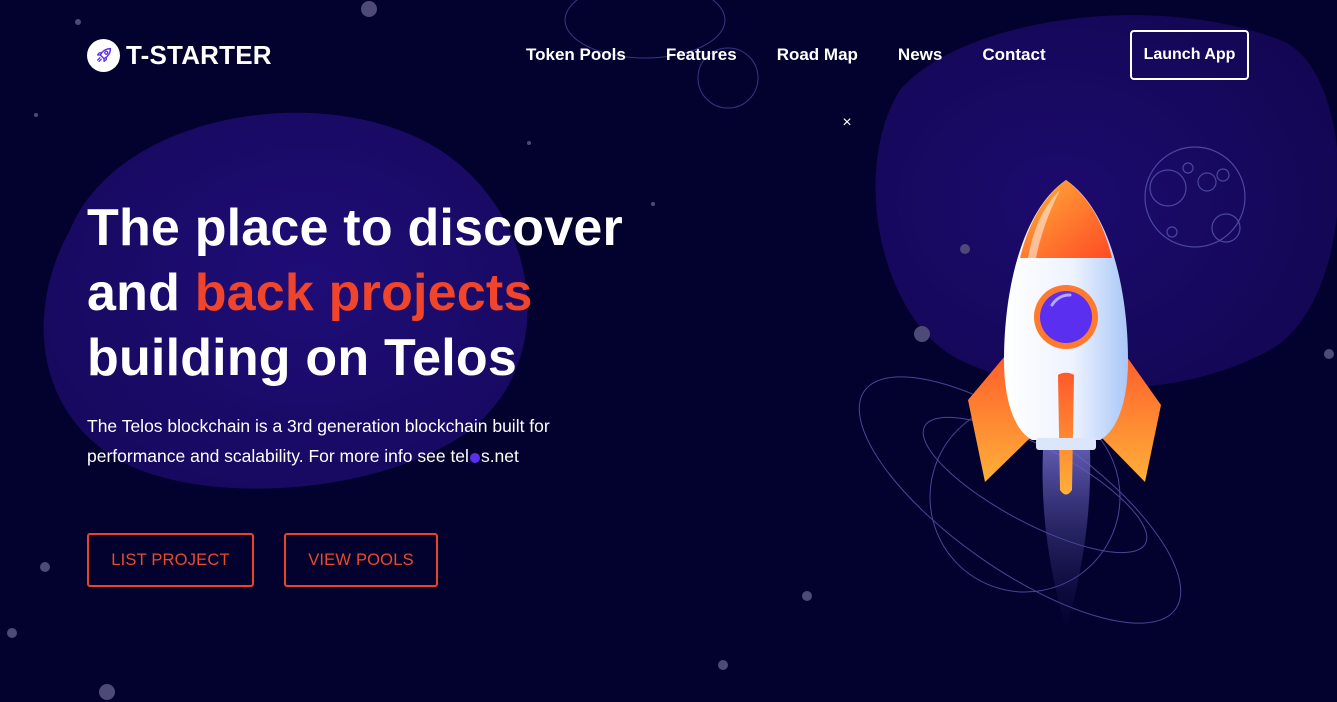 Image resolution: width=1337 pixels, height=702 pixels. What do you see at coordinates (355, 228) in the screenshot?
I see `hero-title-line-1: The place to discover` at bounding box center [355, 228].